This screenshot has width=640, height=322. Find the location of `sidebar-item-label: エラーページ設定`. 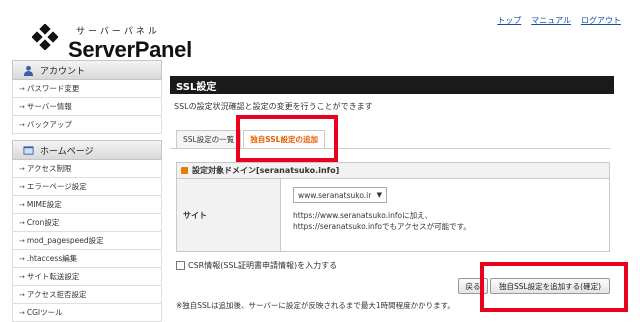

sidebar-item-label: エラーページ設定 is located at coordinates (56, 186).